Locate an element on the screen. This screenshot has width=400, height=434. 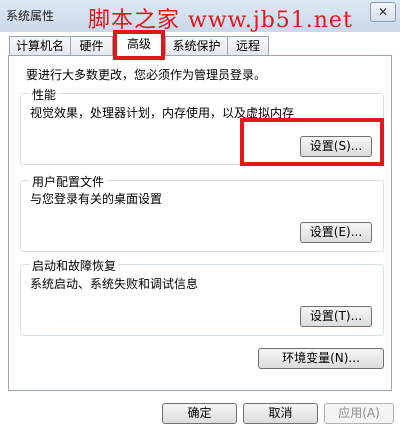
tab-advanced: 高级 is located at coordinates (139, 44).